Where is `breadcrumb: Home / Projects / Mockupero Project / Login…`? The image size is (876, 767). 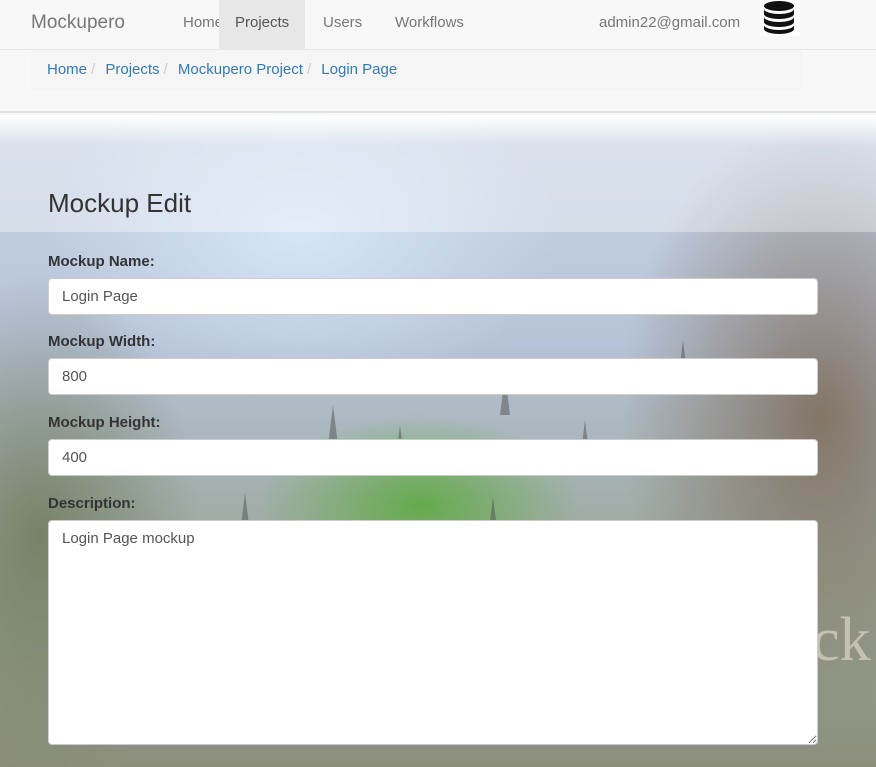
breadcrumb: Home / Projects / Mockupero Project / Login… is located at coordinates (416, 70).